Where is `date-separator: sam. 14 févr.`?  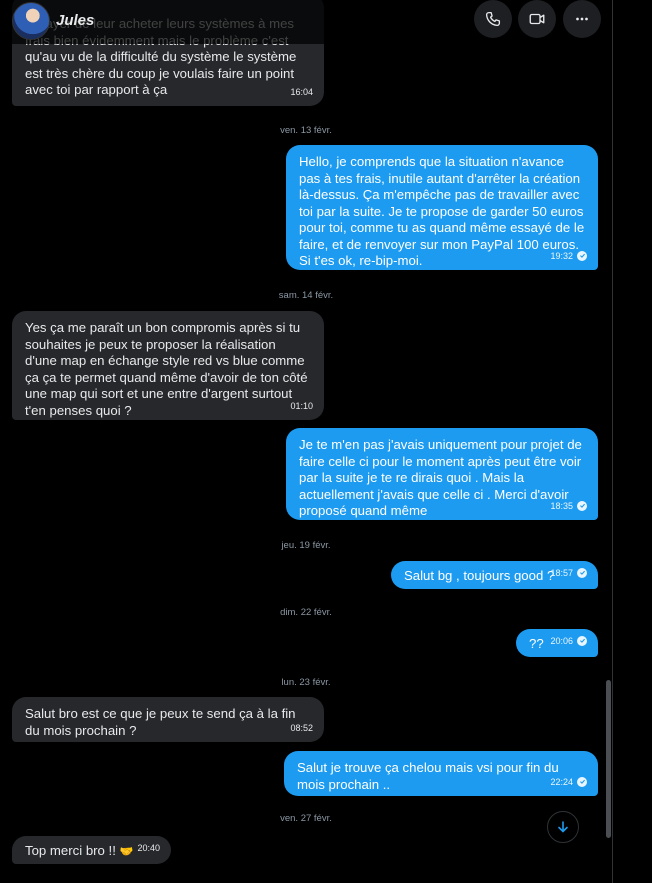 date-separator: sam. 14 févr. is located at coordinates (306, 295).